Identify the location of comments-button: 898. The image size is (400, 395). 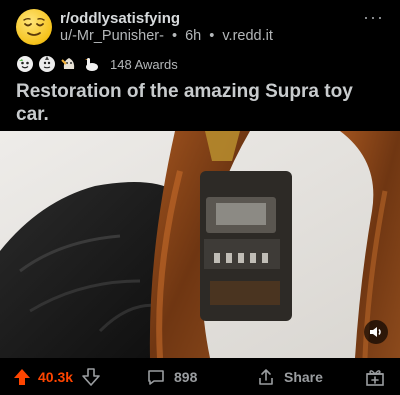
(171, 376).